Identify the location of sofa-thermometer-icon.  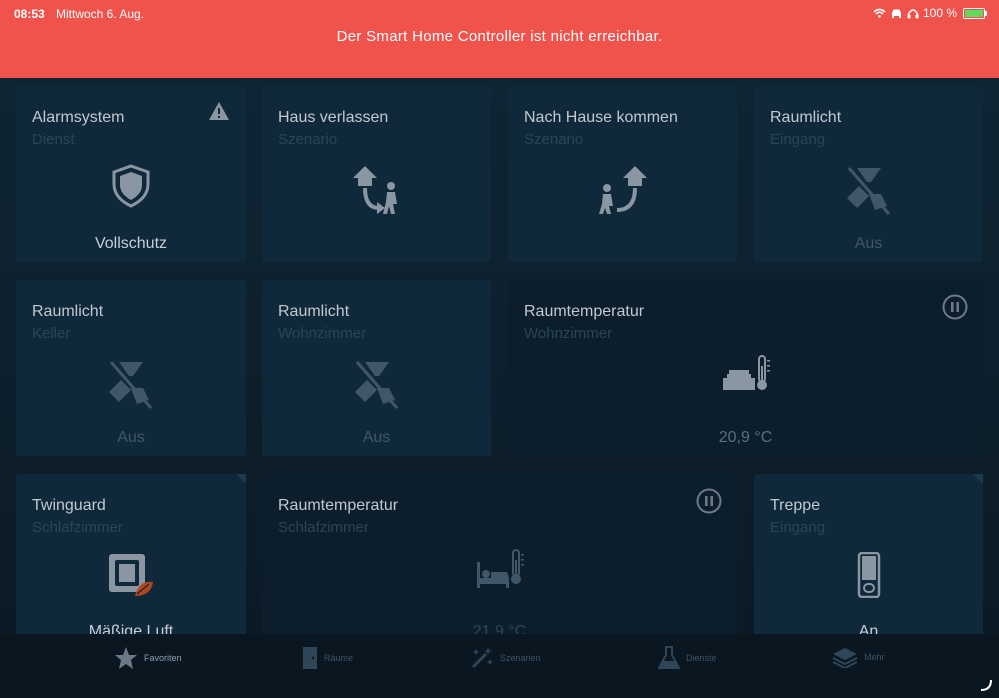
(746, 372).